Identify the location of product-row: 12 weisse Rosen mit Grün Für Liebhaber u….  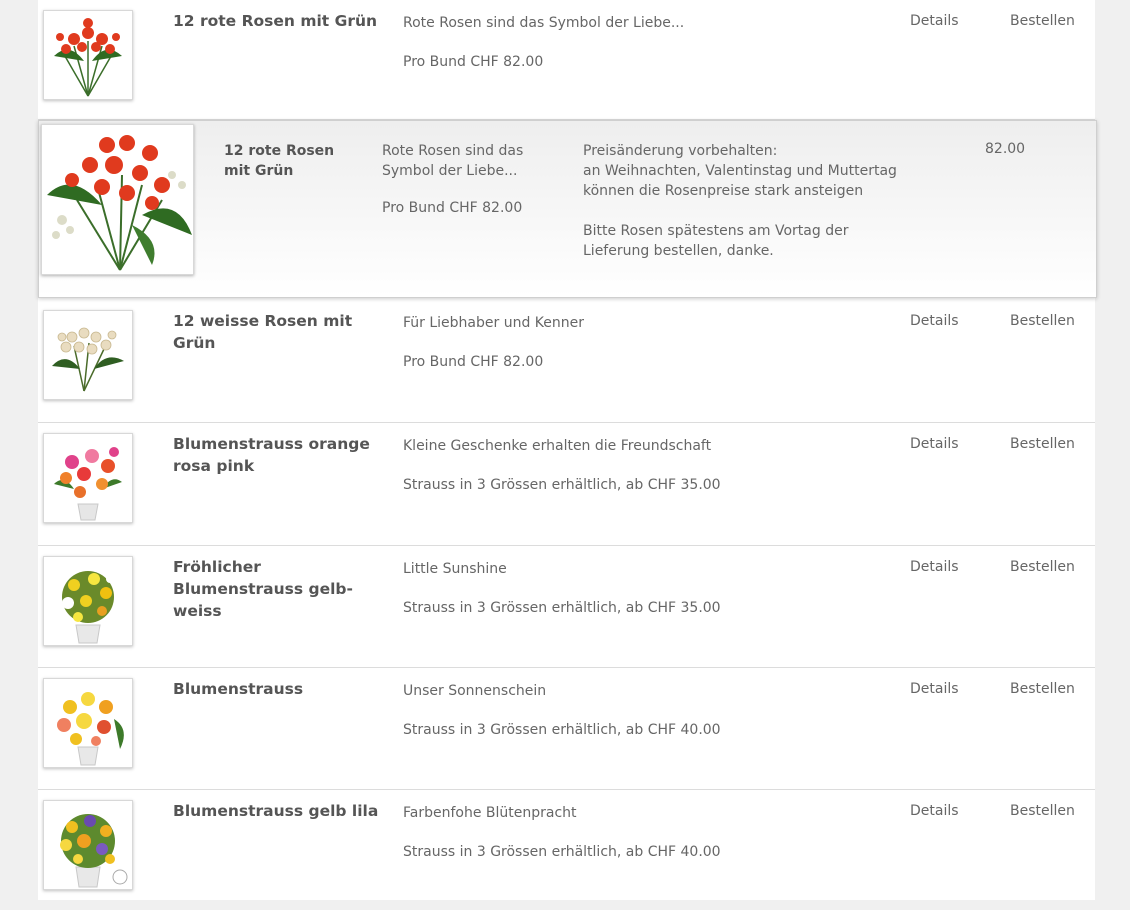
(566, 361).